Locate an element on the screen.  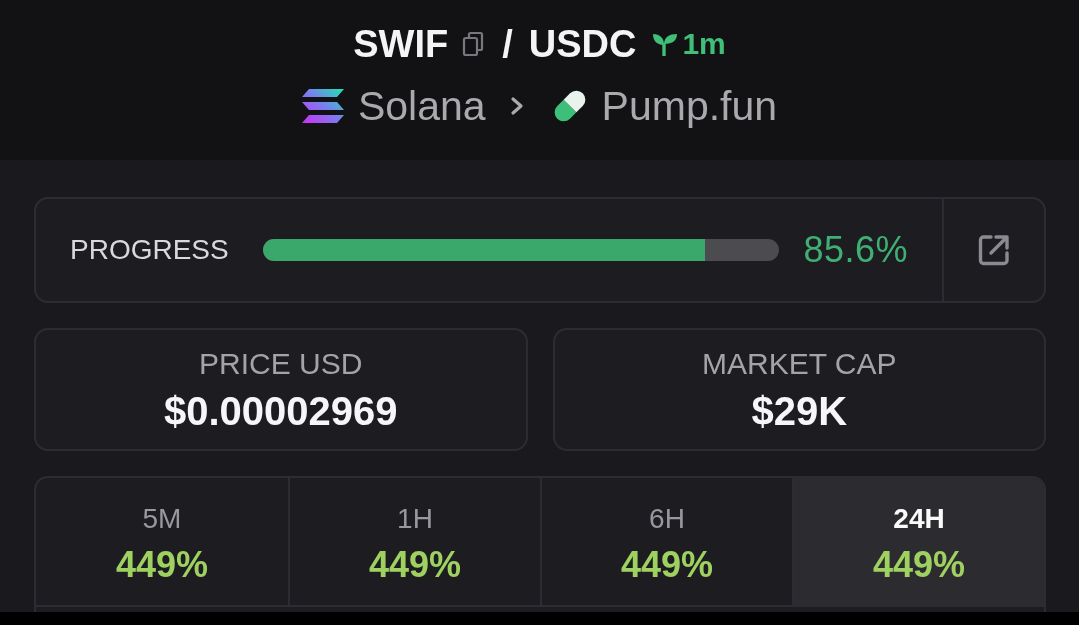
progress-percentage: 85.6% is located at coordinates (855, 250).